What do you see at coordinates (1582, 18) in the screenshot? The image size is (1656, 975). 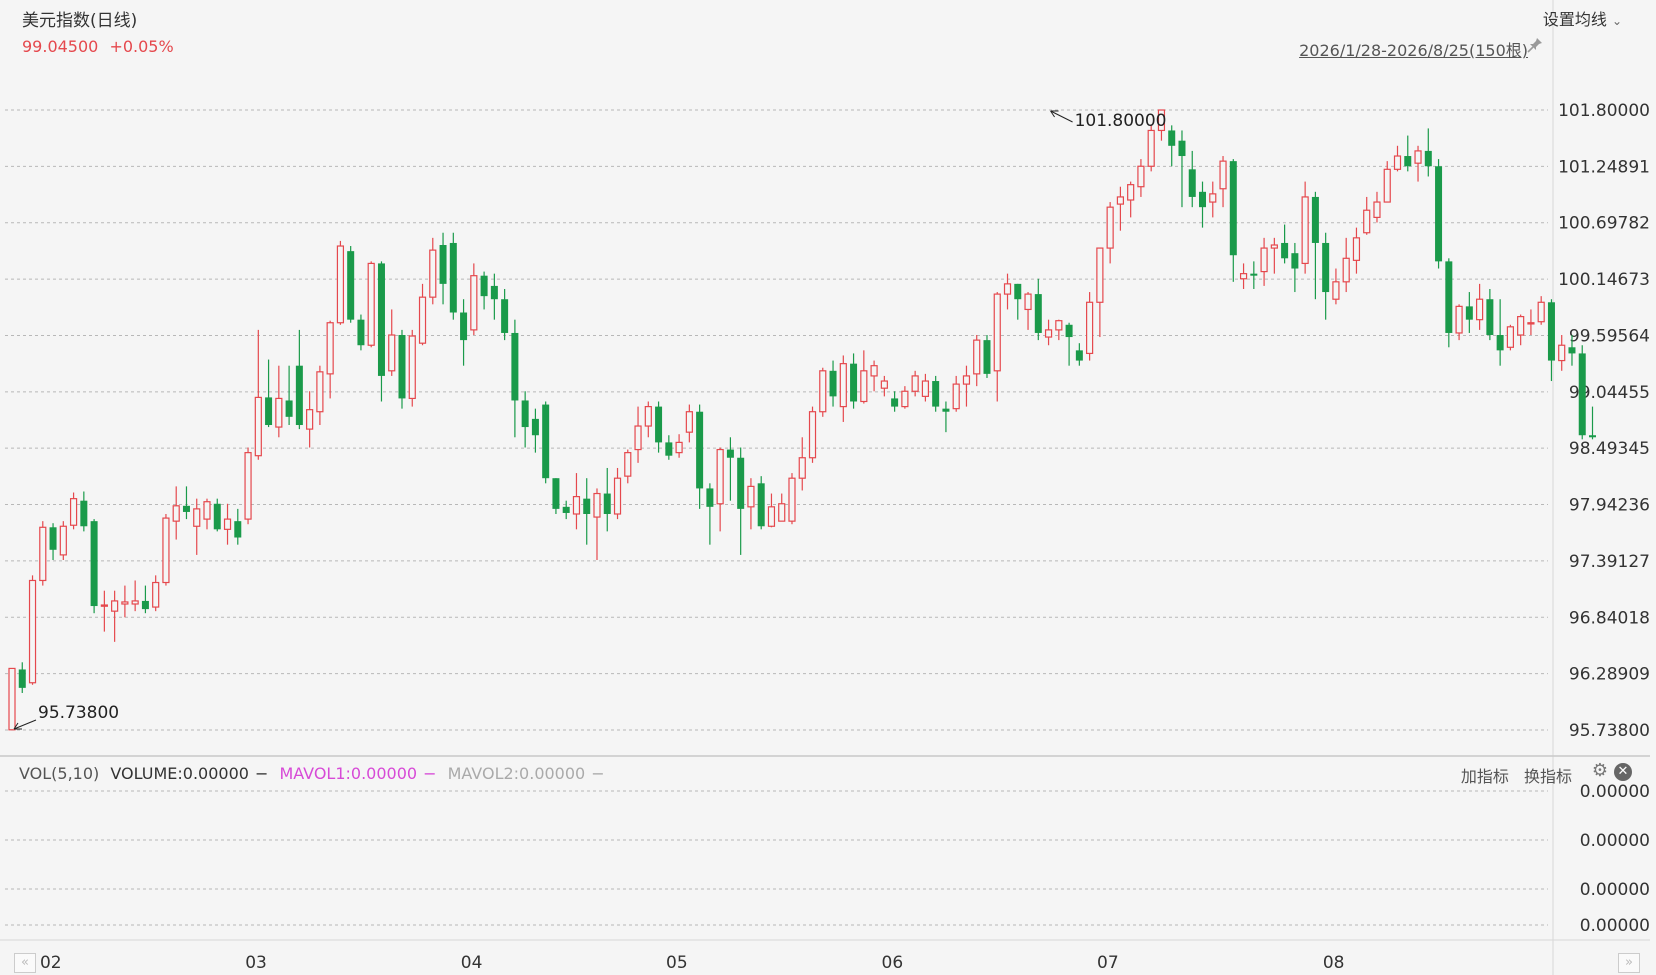 I see `set-ma-button: 设置均线 ⌄` at bounding box center [1582, 18].